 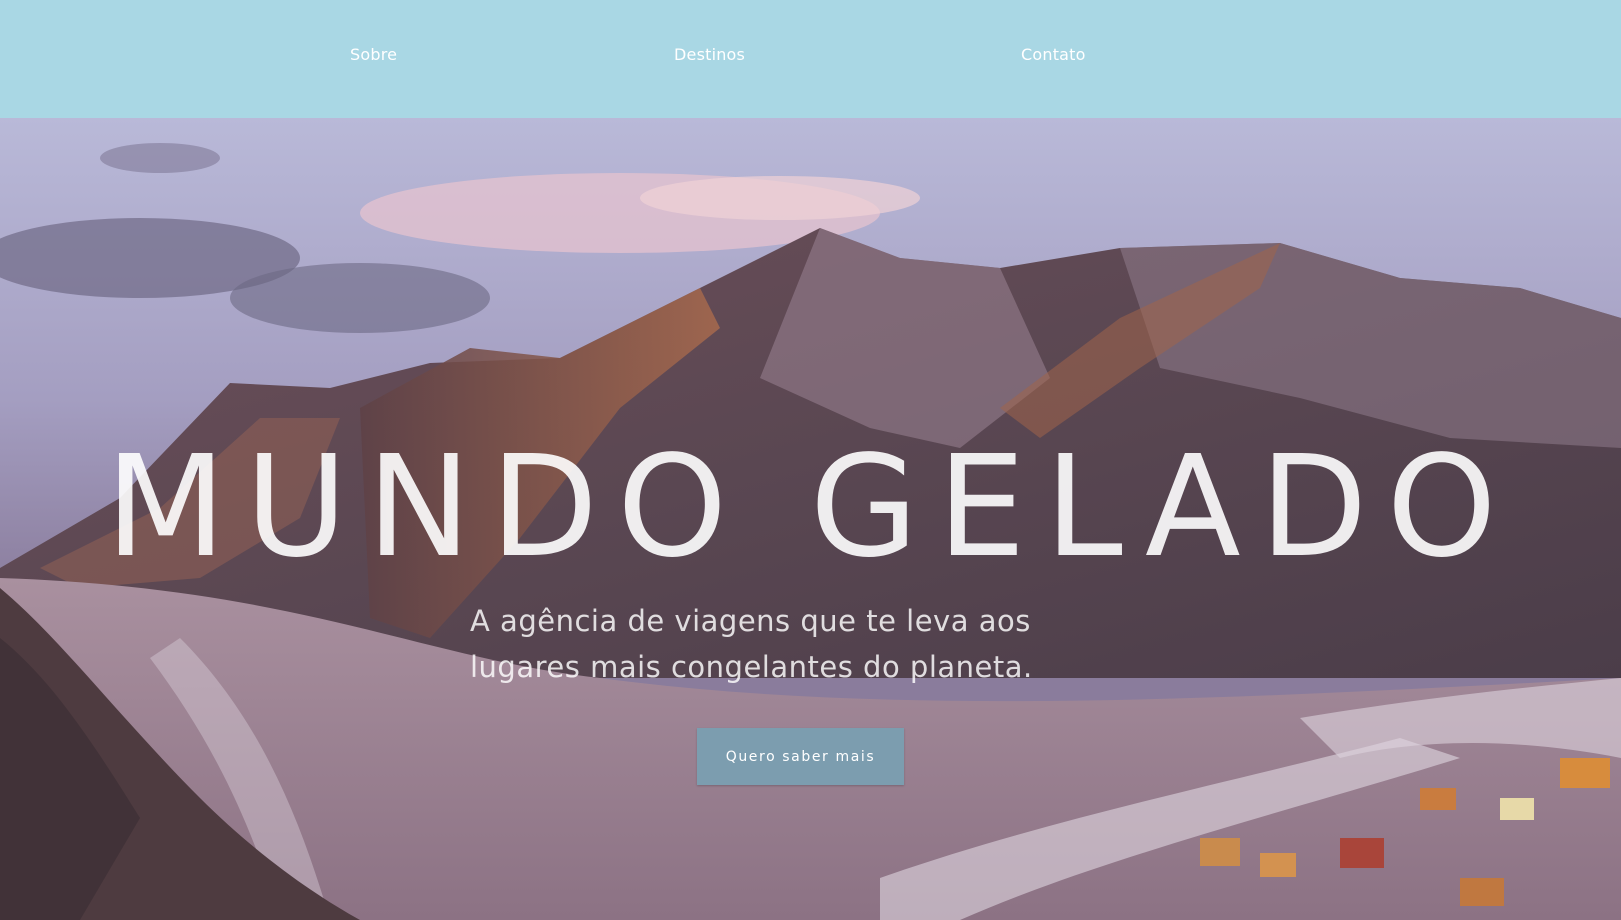 What do you see at coordinates (373, 54) in the screenshot?
I see `nav-link-sobre: Sobre` at bounding box center [373, 54].